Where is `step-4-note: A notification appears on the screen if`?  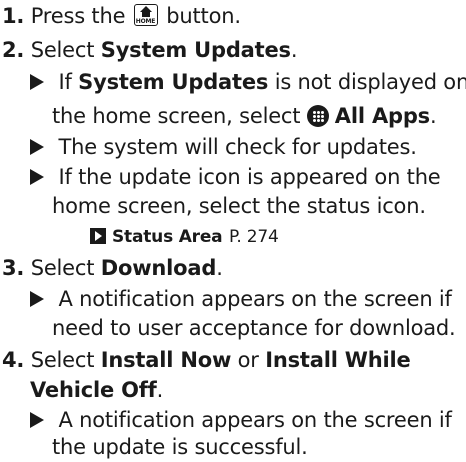
step-4-note: A notification appears on the screen if is located at coordinates (241, 420).